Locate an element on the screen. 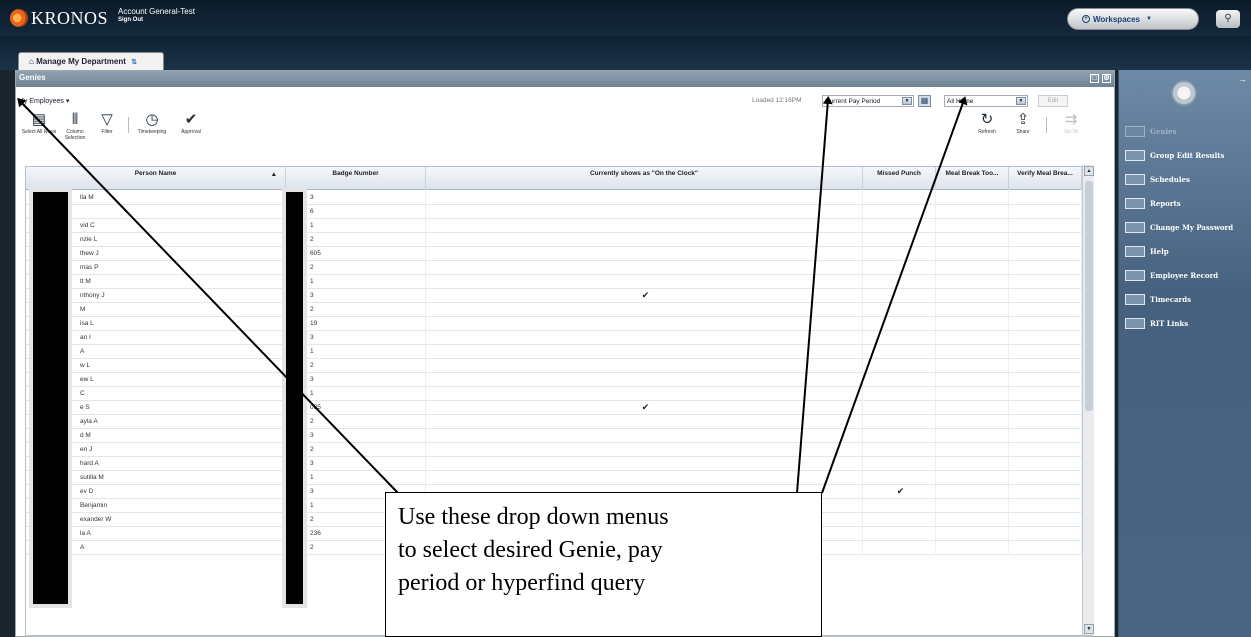 The width and height of the screenshot is (1251, 637). callout-line: period or hyperfind query is located at coordinates (522, 583).